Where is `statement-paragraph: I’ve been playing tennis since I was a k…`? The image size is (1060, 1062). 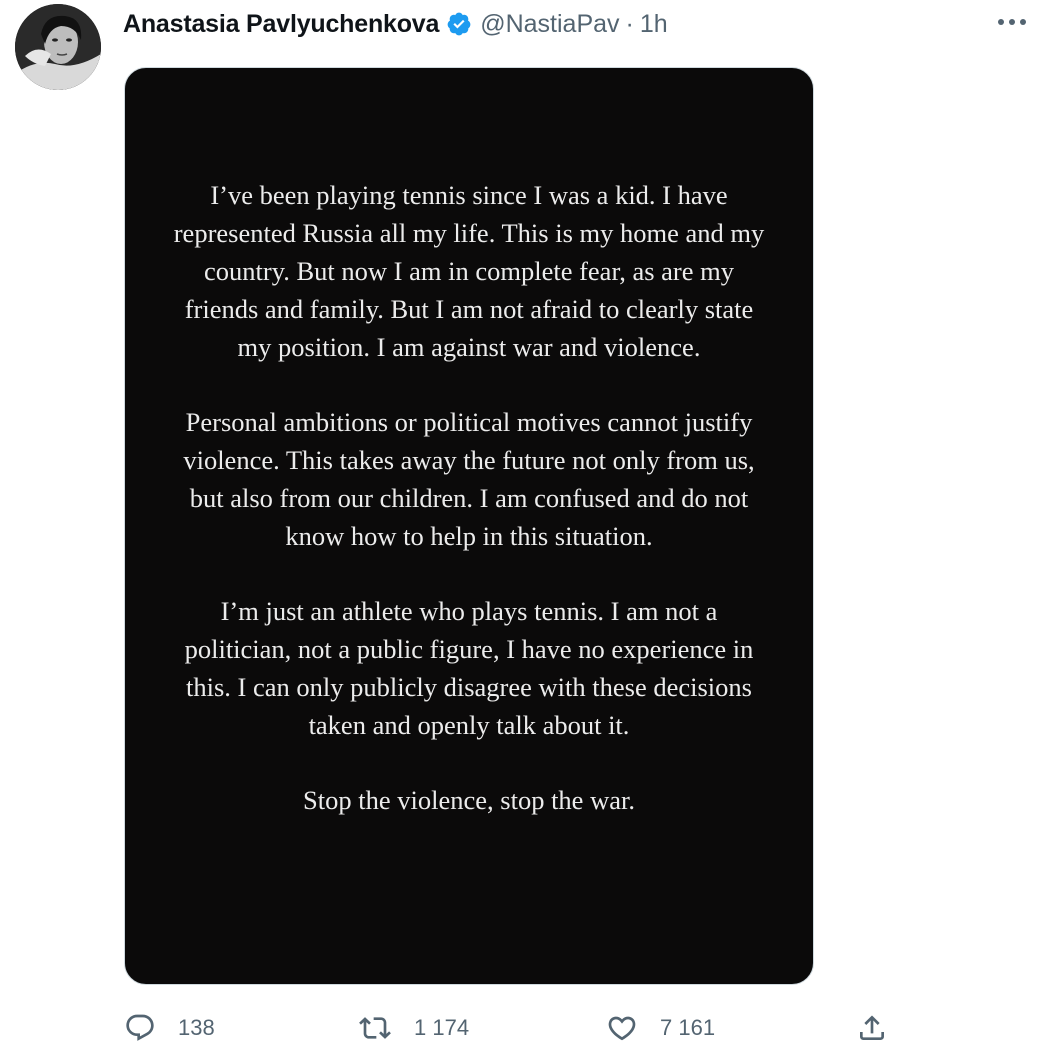
statement-paragraph: I’ve been playing tennis since I was a k… is located at coordinates (469, 271).